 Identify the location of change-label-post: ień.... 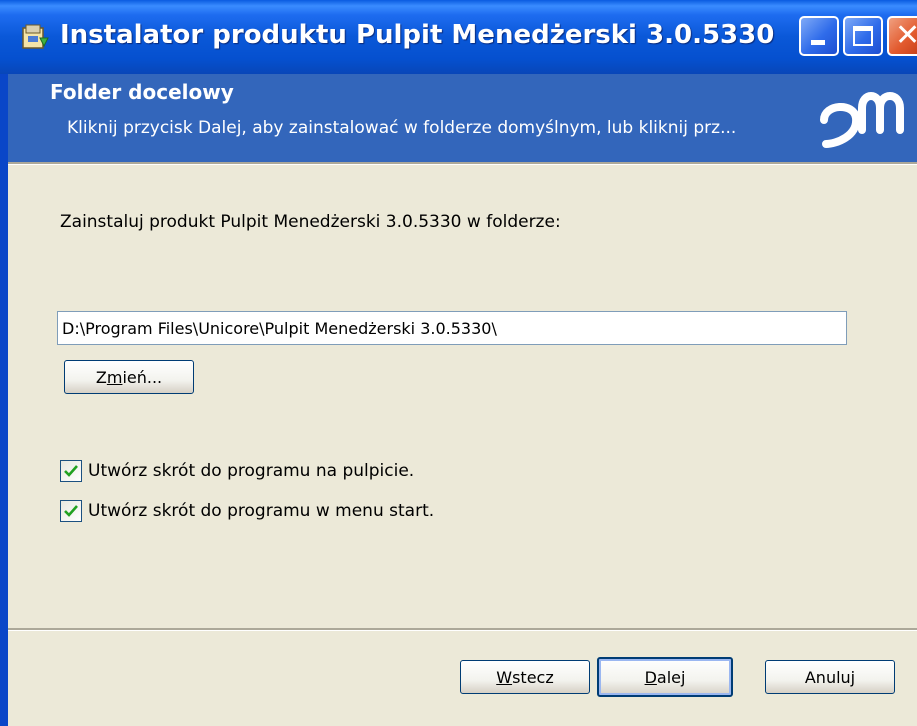
(142, 377).